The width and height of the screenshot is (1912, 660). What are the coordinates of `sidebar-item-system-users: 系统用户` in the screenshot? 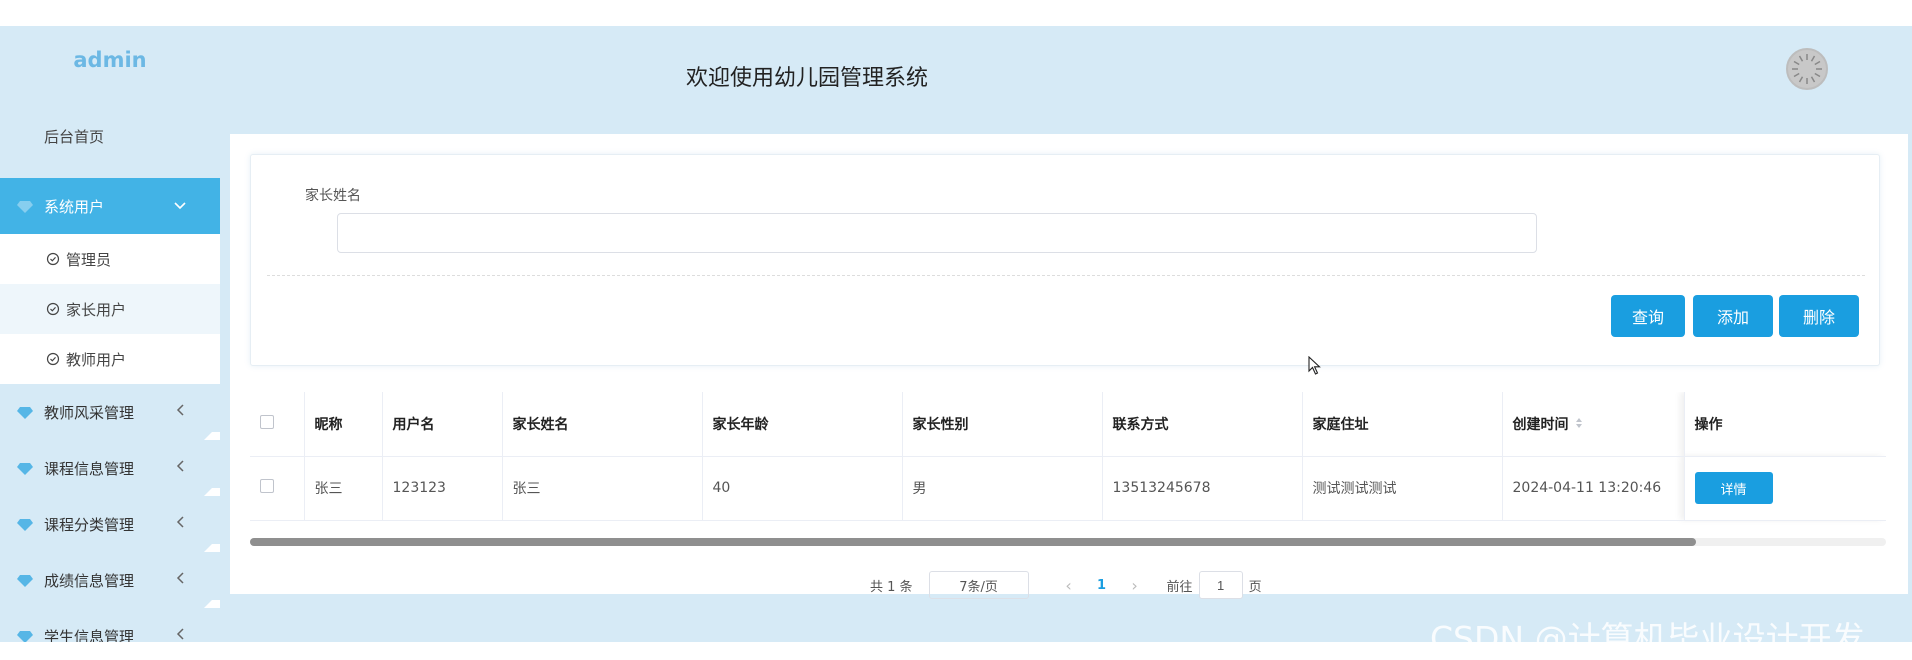 It's located at (110, 206).